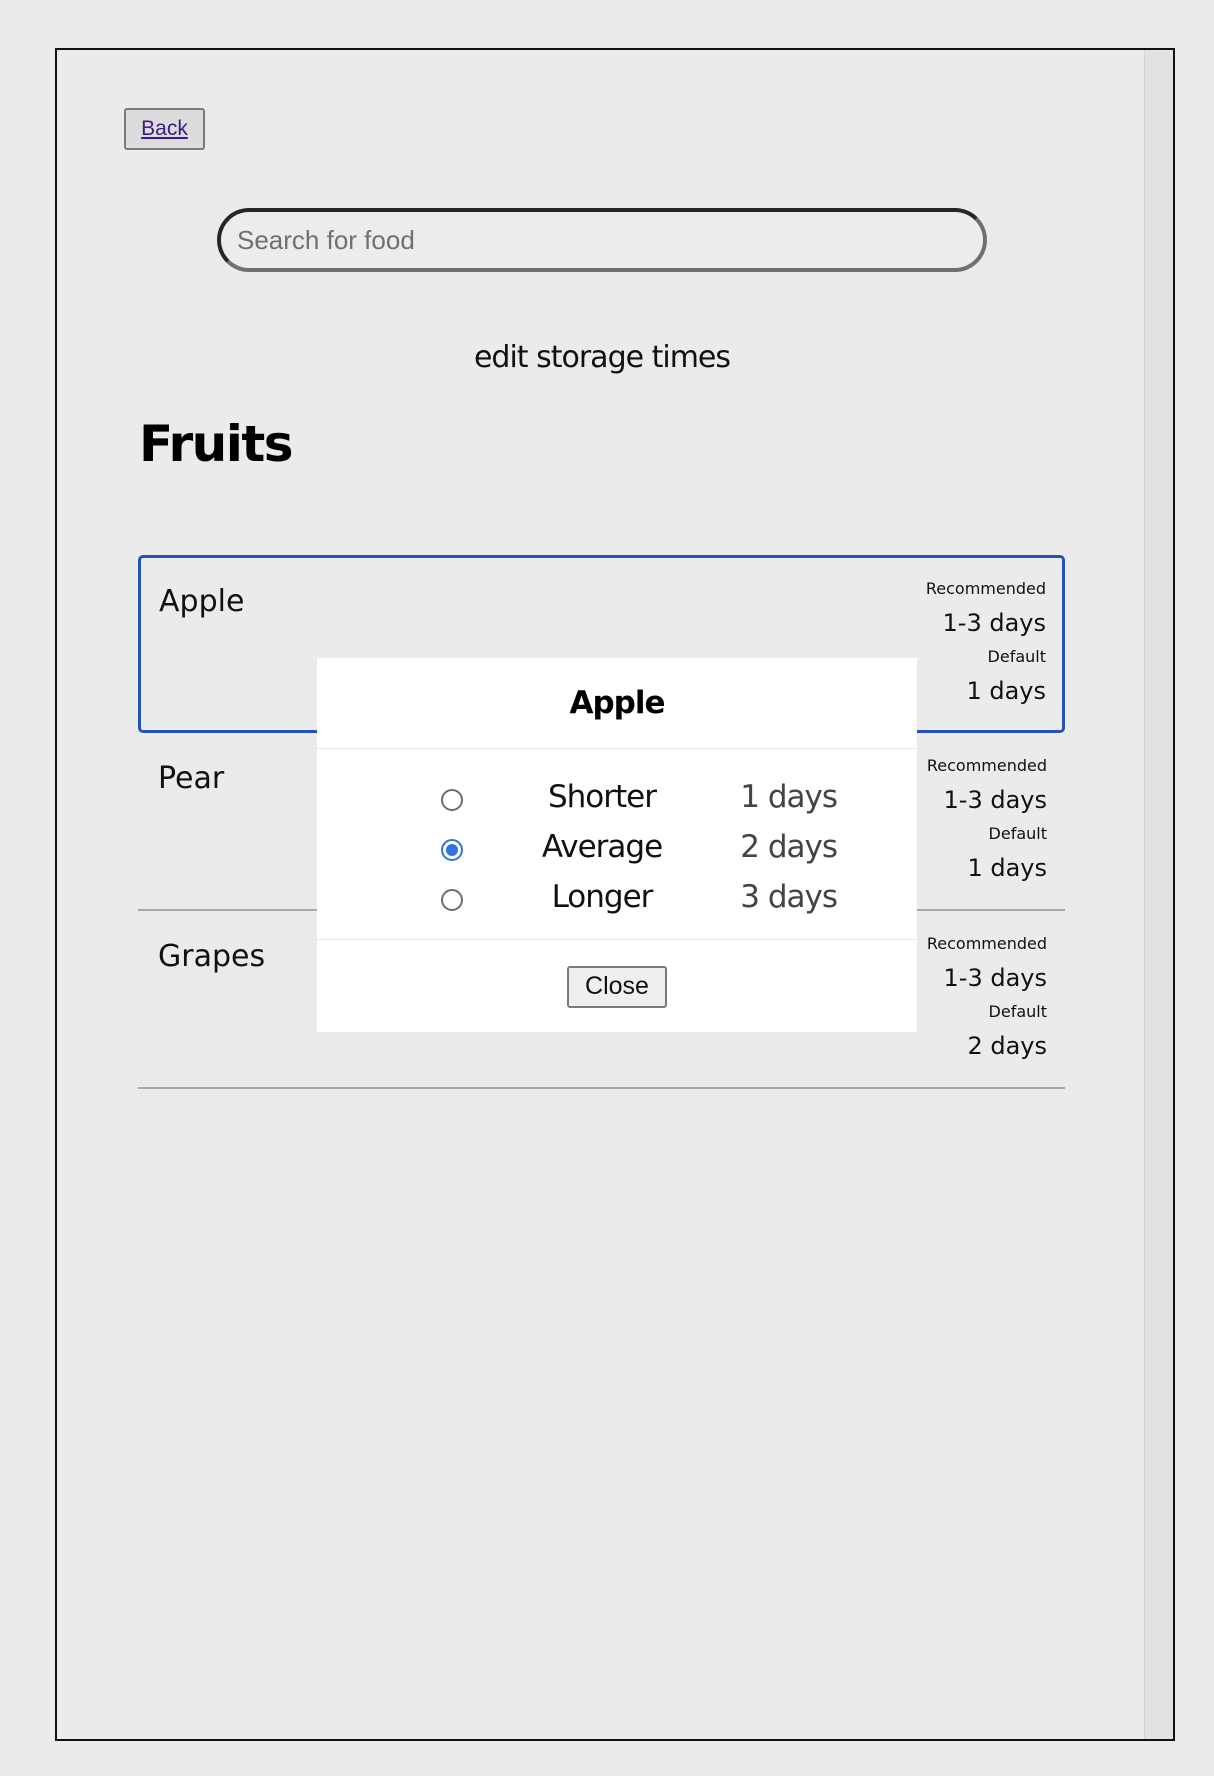  What do you see at coordinates (212, 956) in the screenshot?
I see `food-name: Grapes` at bounding box center [212, 956].